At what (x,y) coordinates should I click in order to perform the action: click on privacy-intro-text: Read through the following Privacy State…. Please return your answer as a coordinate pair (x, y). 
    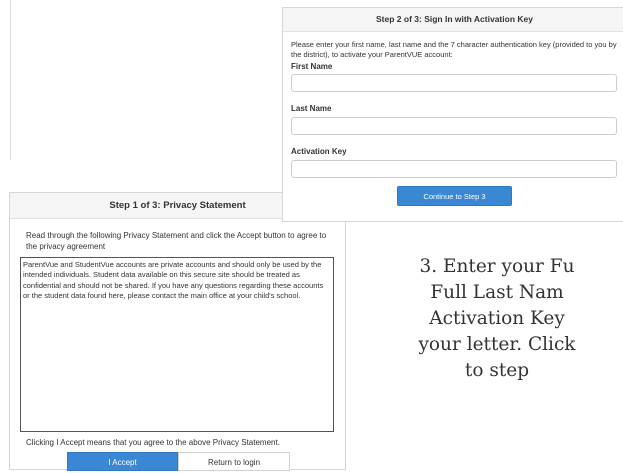
    Looking at the image, I should click on (176, 241).